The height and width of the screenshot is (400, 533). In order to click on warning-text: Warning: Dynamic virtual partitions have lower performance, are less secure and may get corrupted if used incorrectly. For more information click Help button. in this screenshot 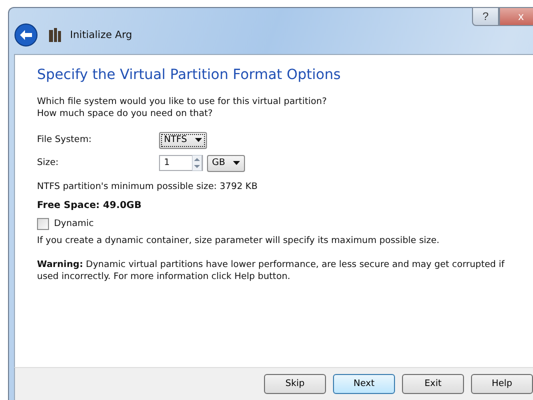, I will do `click(271, 271)`.